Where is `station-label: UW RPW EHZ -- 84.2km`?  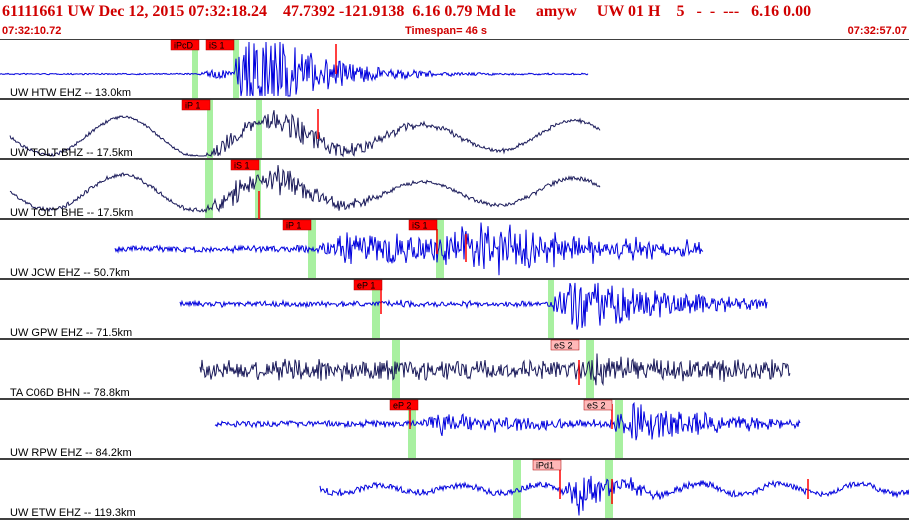 station-label: UW RPW EHZ -- 84.2km is located at coordinates (71, 453).